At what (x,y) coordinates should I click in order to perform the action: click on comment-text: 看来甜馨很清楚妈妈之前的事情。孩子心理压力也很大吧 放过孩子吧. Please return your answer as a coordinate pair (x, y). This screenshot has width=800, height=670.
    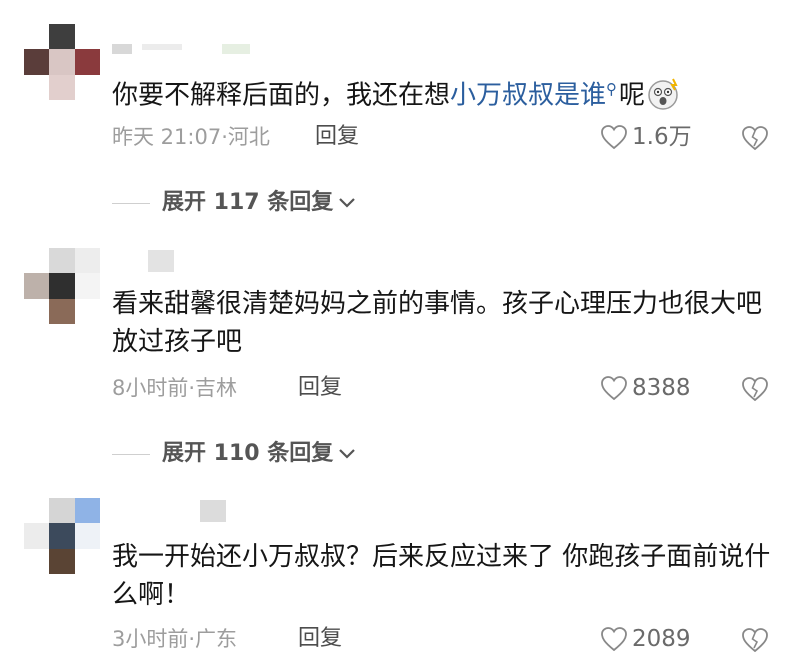
    Looking at the image, I should click on (437, 323).